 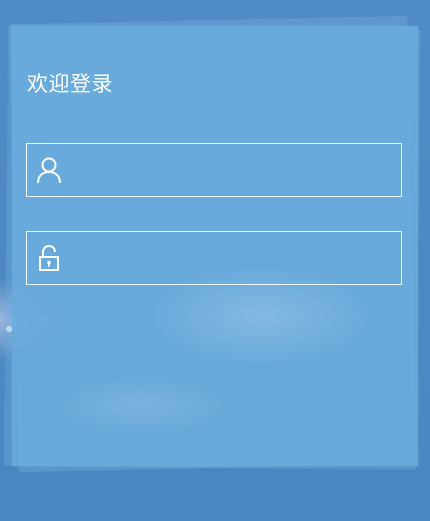 What do you see at coordinates (235, 258) in the screenshot?
I see `password-input` at bounding box center [235, 258].